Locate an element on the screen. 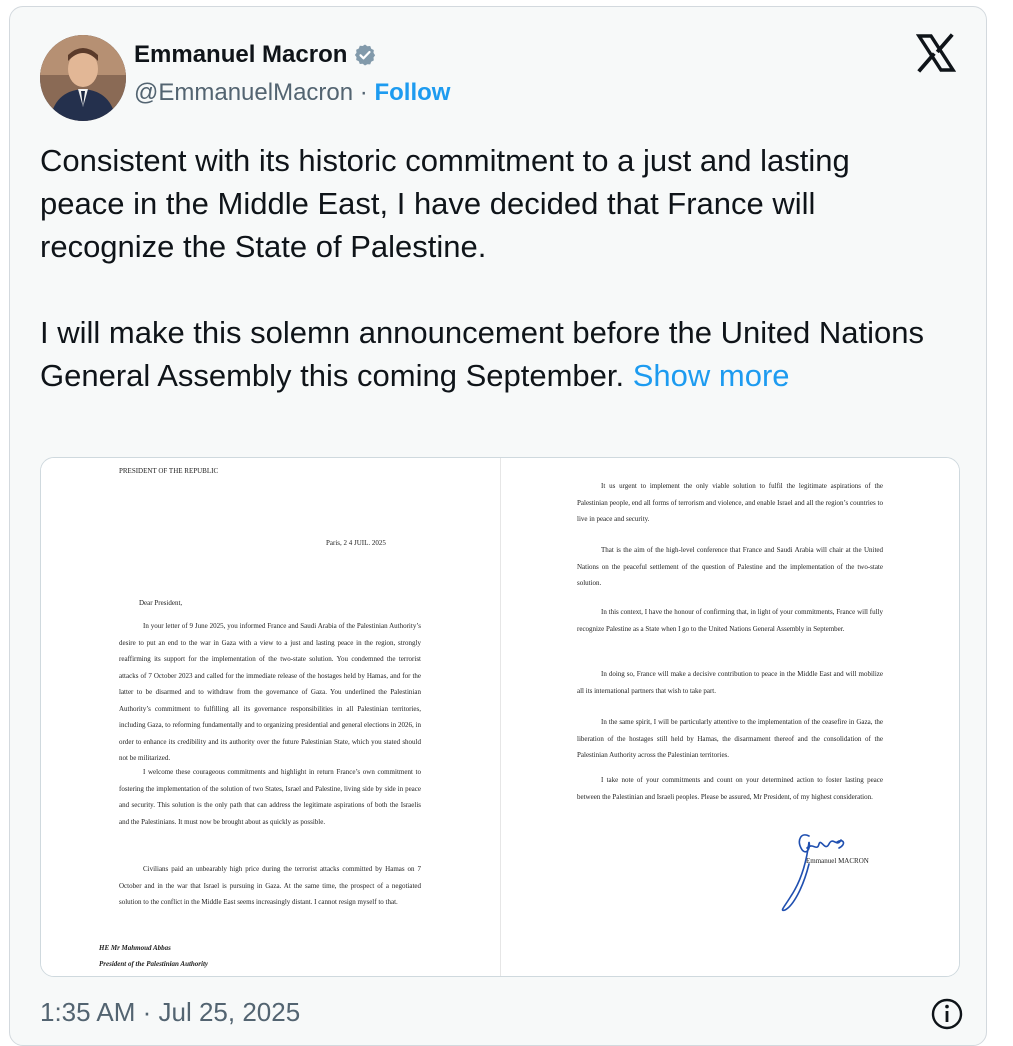  recipient-name: HE Mr Mahmoud Abbas is located at coordinates (135, 948).